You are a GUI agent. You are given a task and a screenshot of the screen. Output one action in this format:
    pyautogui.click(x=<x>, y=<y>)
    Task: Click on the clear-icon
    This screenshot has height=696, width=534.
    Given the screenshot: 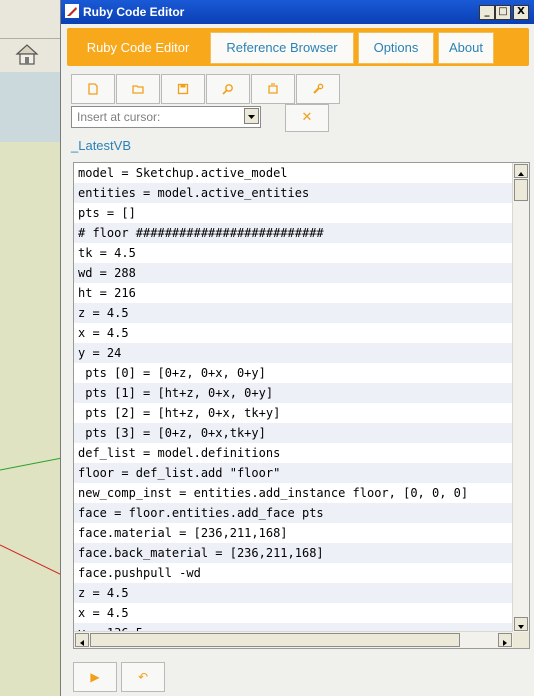 What is the action you would take?
    pyautogui.click(x=273, y=88)
    